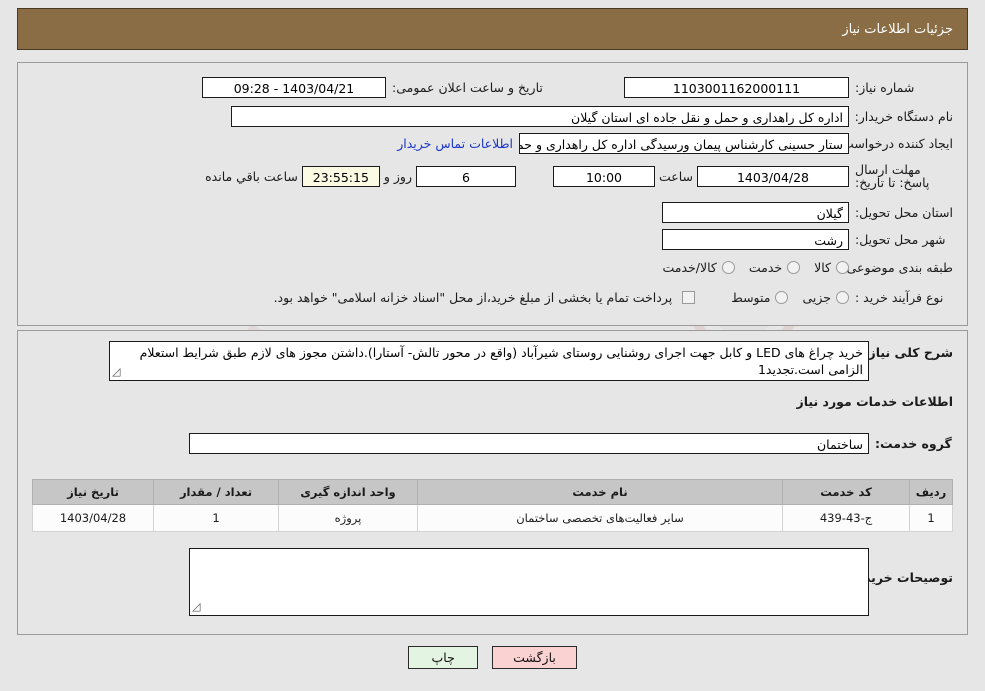 The height and width of the screenshot is (691, 985). What do you see at coordinates (492, 267) in the screenshot?
I see `row-subject-class: طبقه بندی موضوعی: کالا خدمت کالا/خدمت` at bounding box center [492, 267].